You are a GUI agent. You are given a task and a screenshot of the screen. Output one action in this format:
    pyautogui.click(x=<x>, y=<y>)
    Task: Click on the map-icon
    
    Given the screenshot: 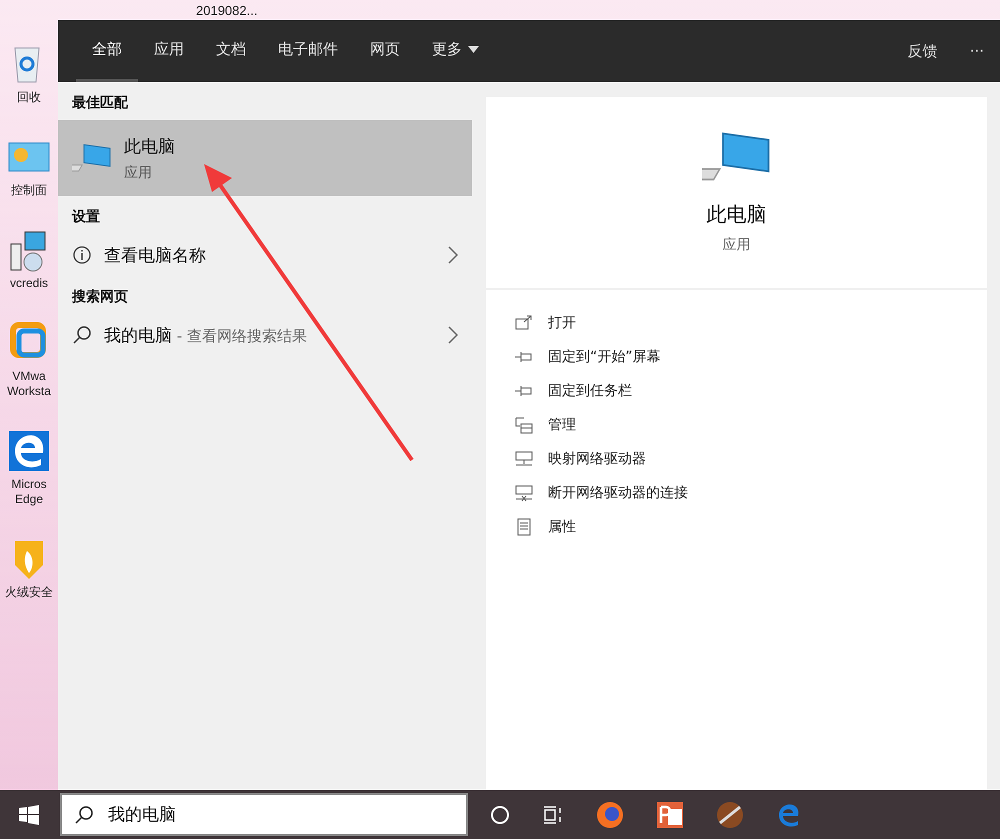 What is the action you would take?
    pyautogui.click(x=524, y=459)
    